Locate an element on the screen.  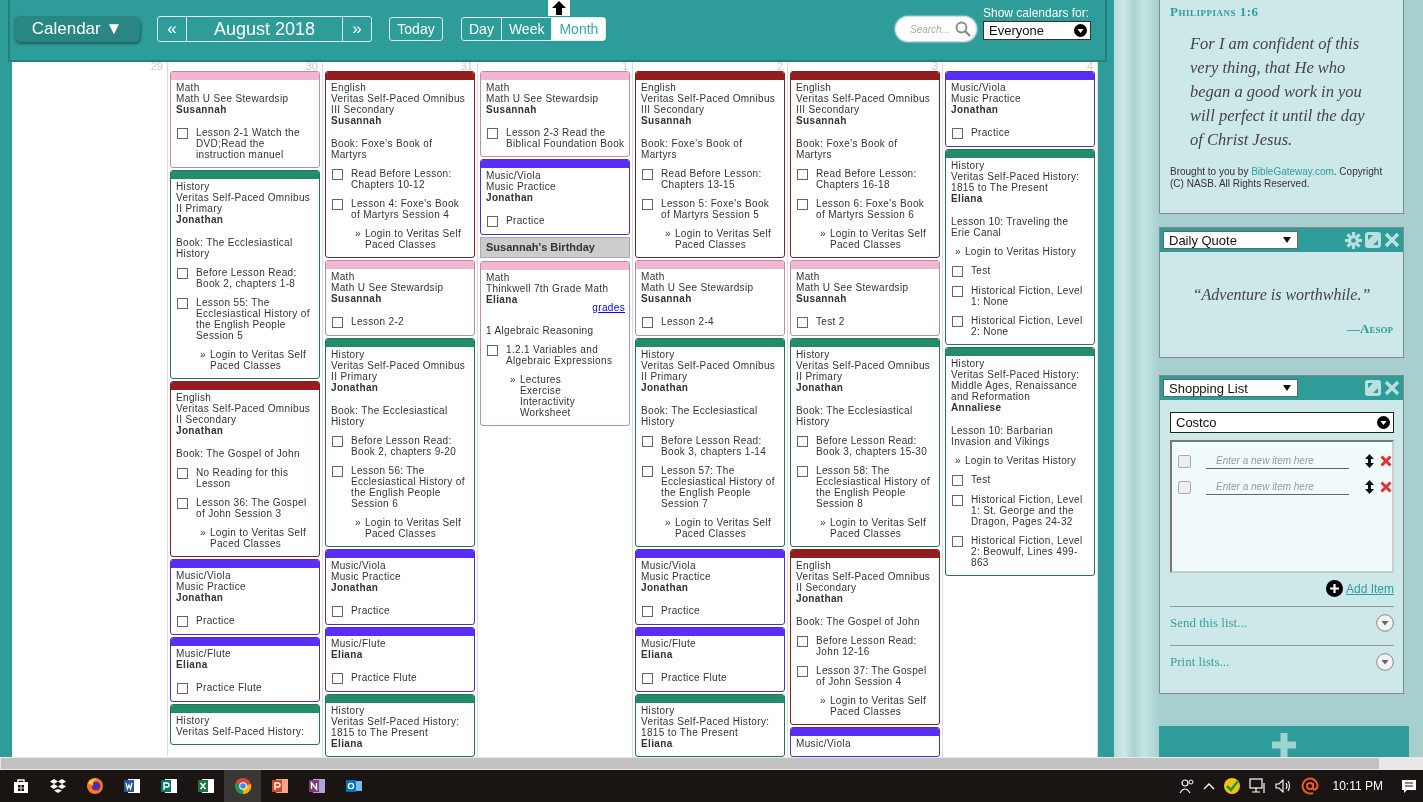
credit-text: Brought to you by BibleGateway.com. Copyright (C) NASB. All Rights Reserved. is located at coordinates (1277, 178).